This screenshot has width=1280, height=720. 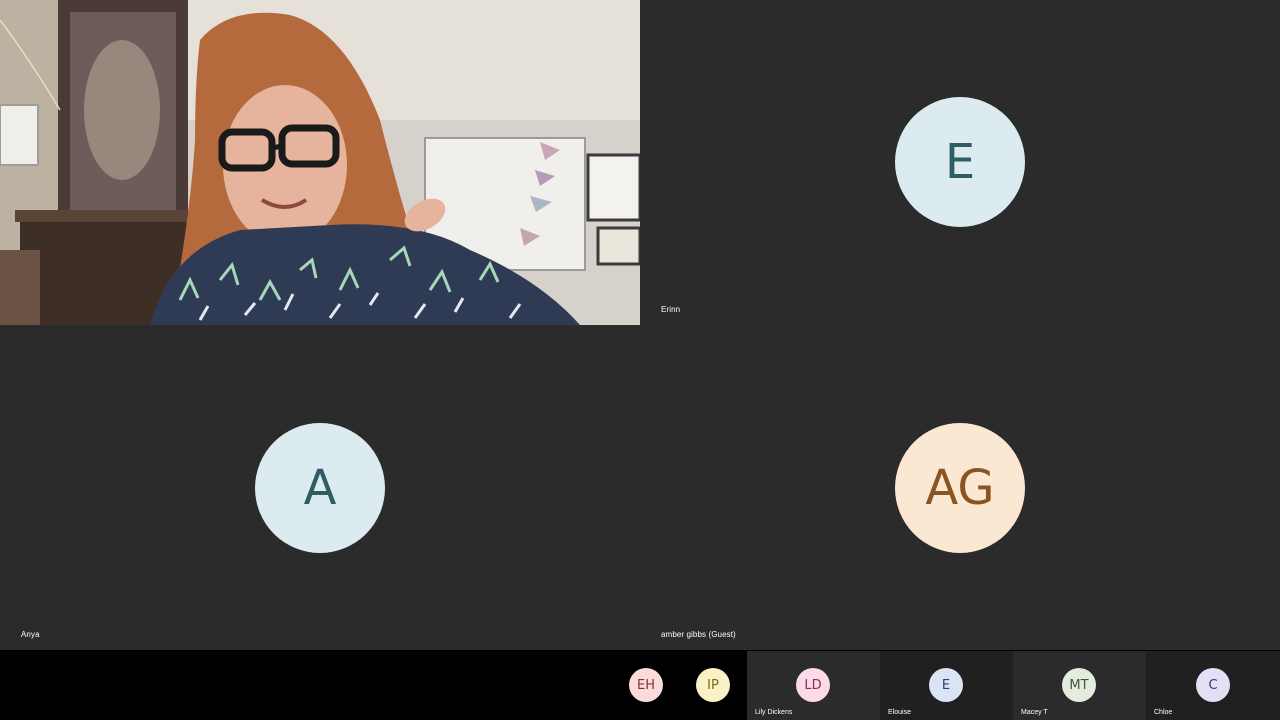 I want to click on participant-name: Lily Dickens, so click(x=774, y=712).